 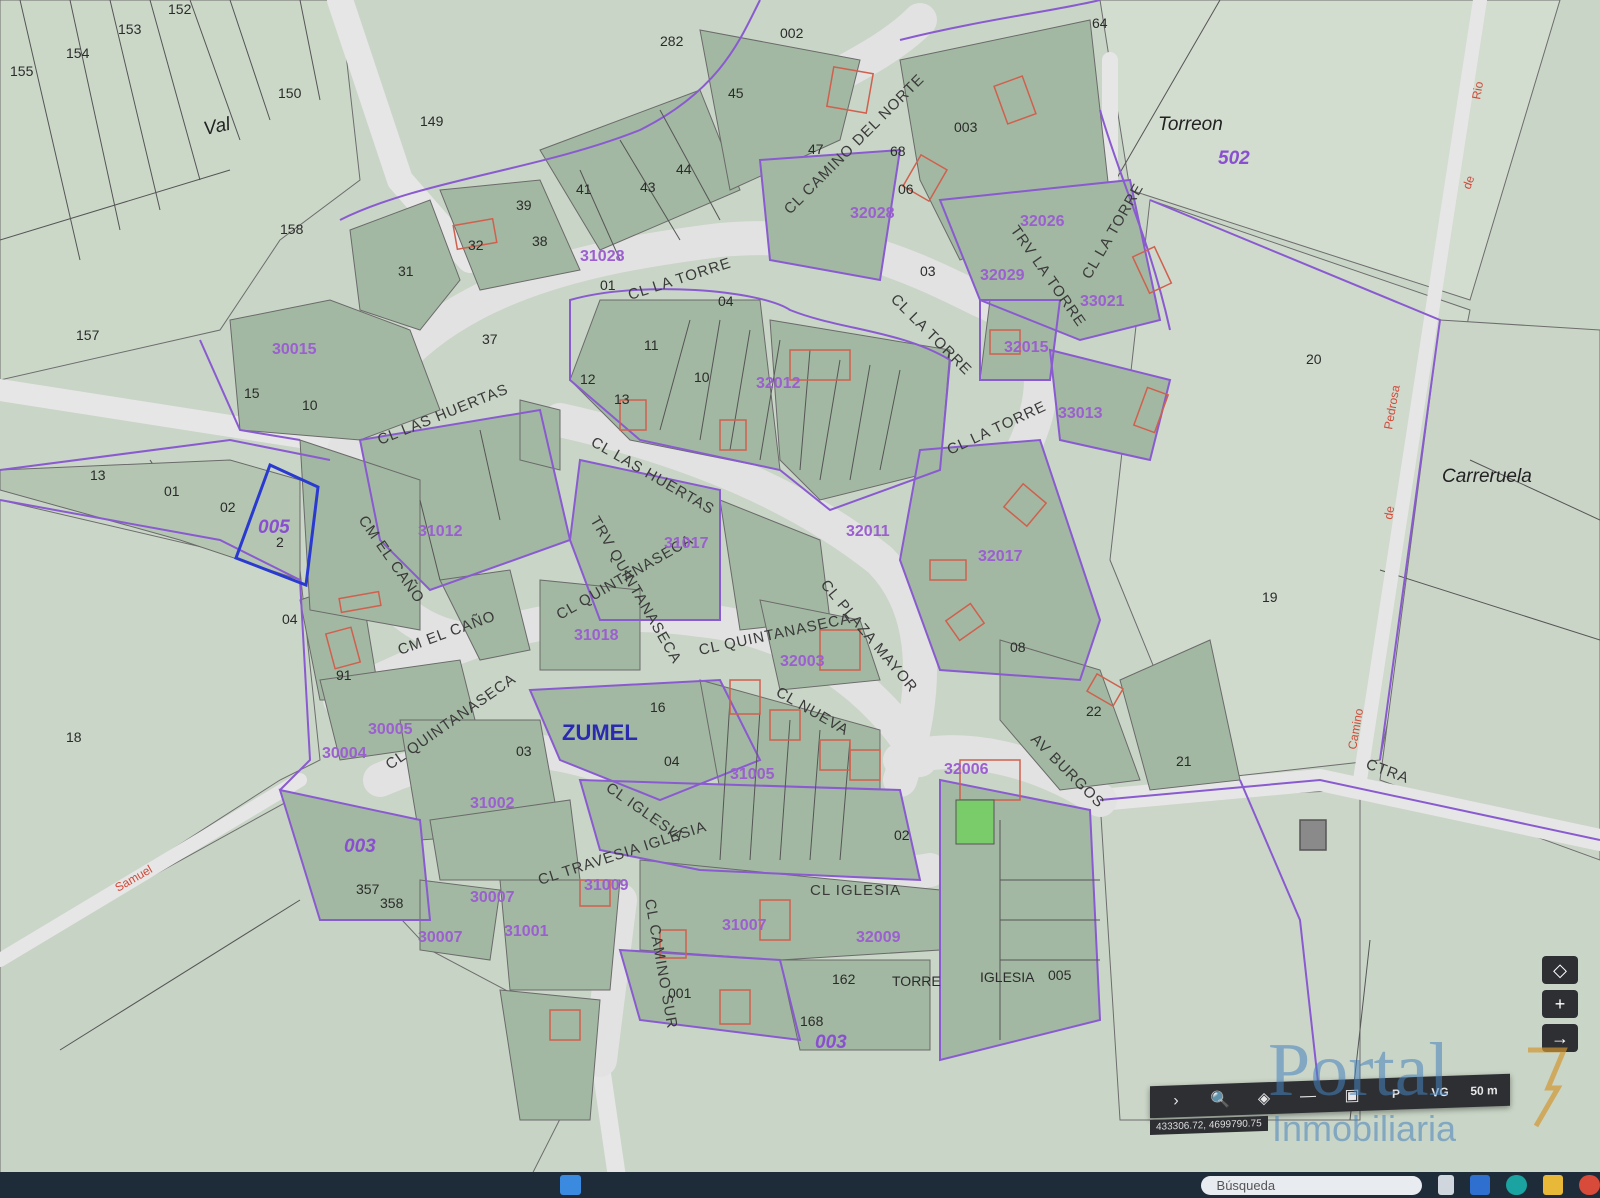 I want to click on block-label: 31002, so click(x=492, y=803).